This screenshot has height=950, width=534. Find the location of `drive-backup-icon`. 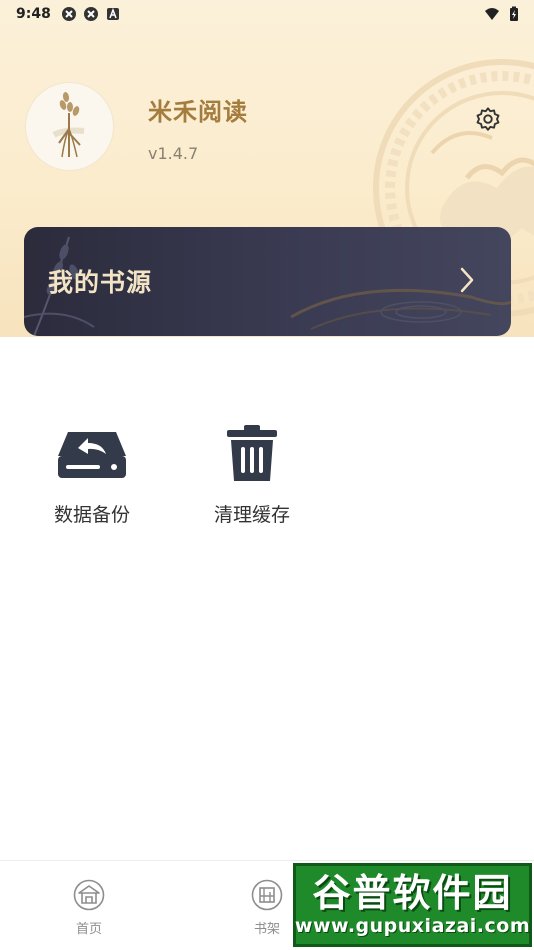

drive-backup-icon is located at coordinates (92, 455).